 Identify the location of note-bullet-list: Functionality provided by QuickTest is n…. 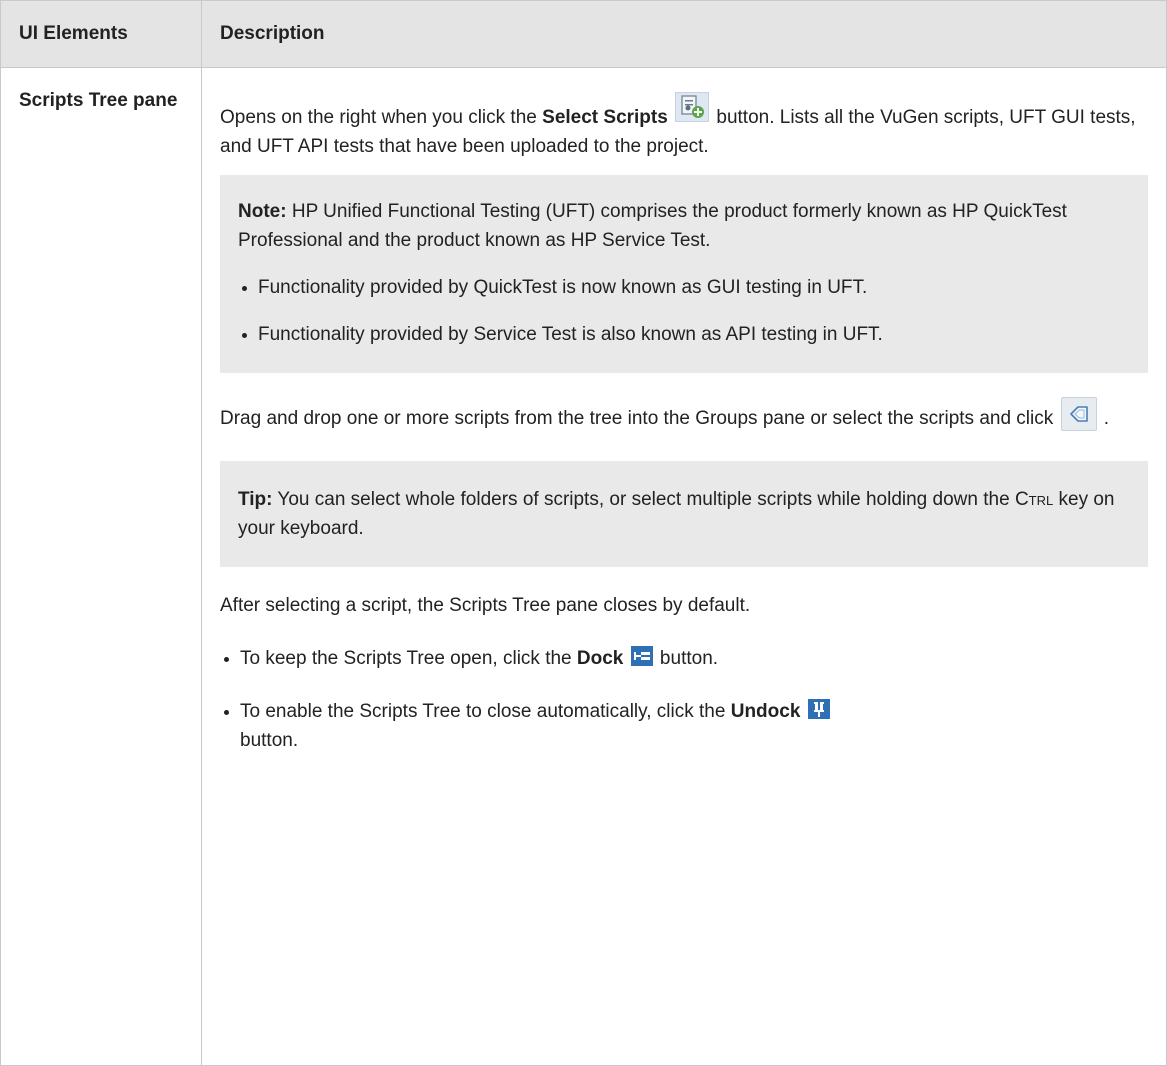
(684, 311).